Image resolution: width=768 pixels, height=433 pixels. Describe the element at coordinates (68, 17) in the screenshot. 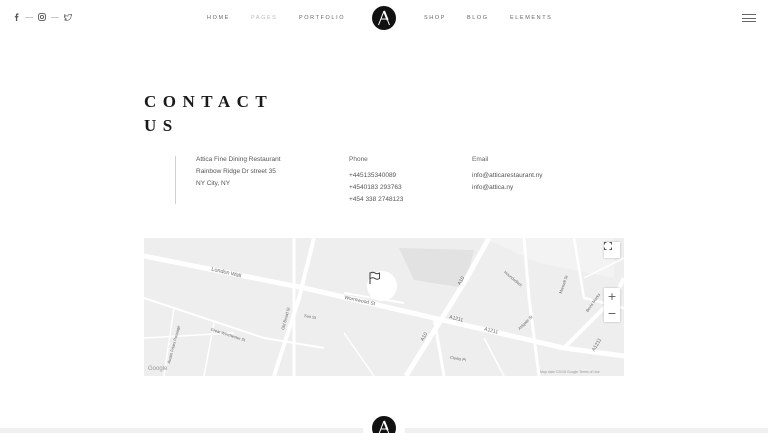

I see `twitter-icon` at that location.